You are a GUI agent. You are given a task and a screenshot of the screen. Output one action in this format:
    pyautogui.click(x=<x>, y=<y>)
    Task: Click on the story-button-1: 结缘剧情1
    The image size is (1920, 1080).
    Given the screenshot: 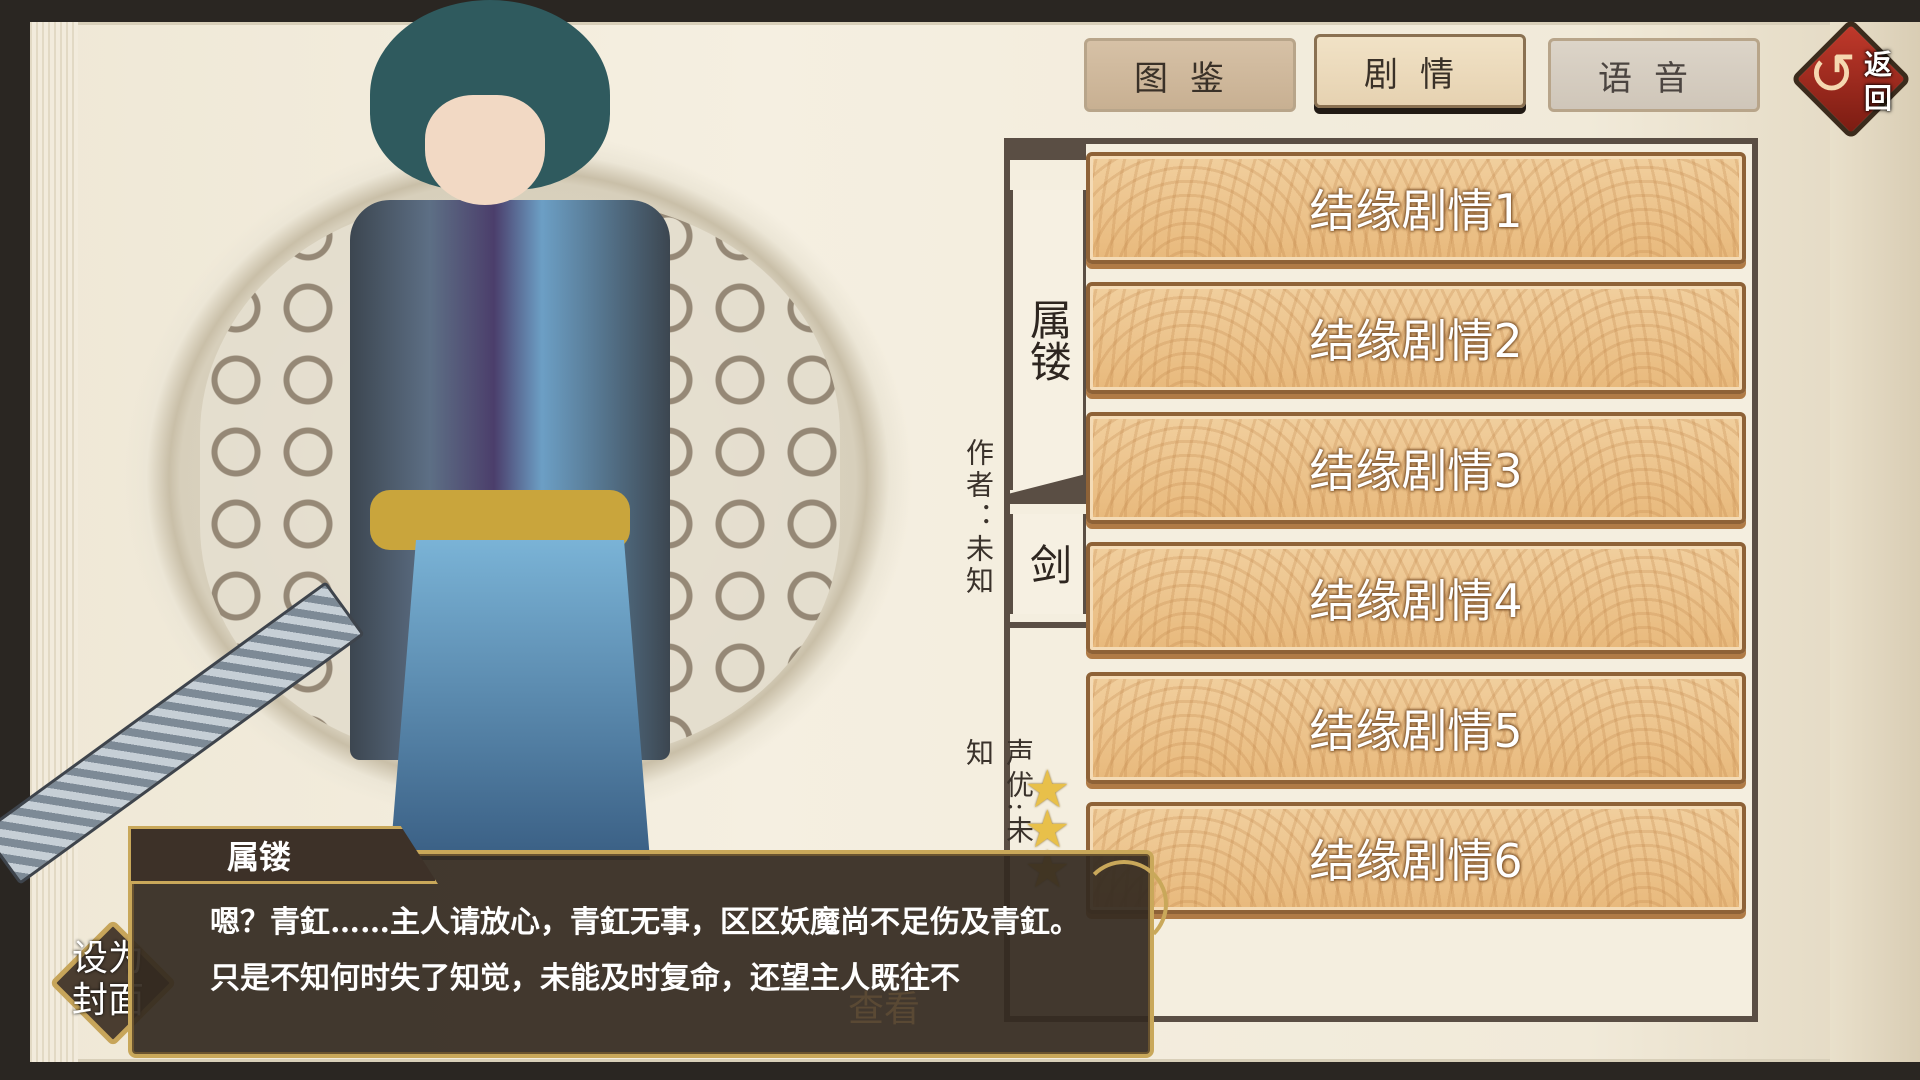 What is the action you would take?
    pyautogui.click(x=1416, y=208)
    